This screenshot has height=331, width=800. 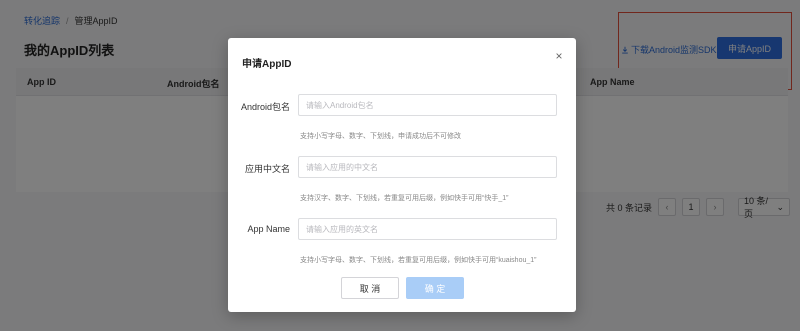 What do you see at coordinates (559, 56) in the screenshot?
I see `close-icon: ×` at bounding box center [559, 56].